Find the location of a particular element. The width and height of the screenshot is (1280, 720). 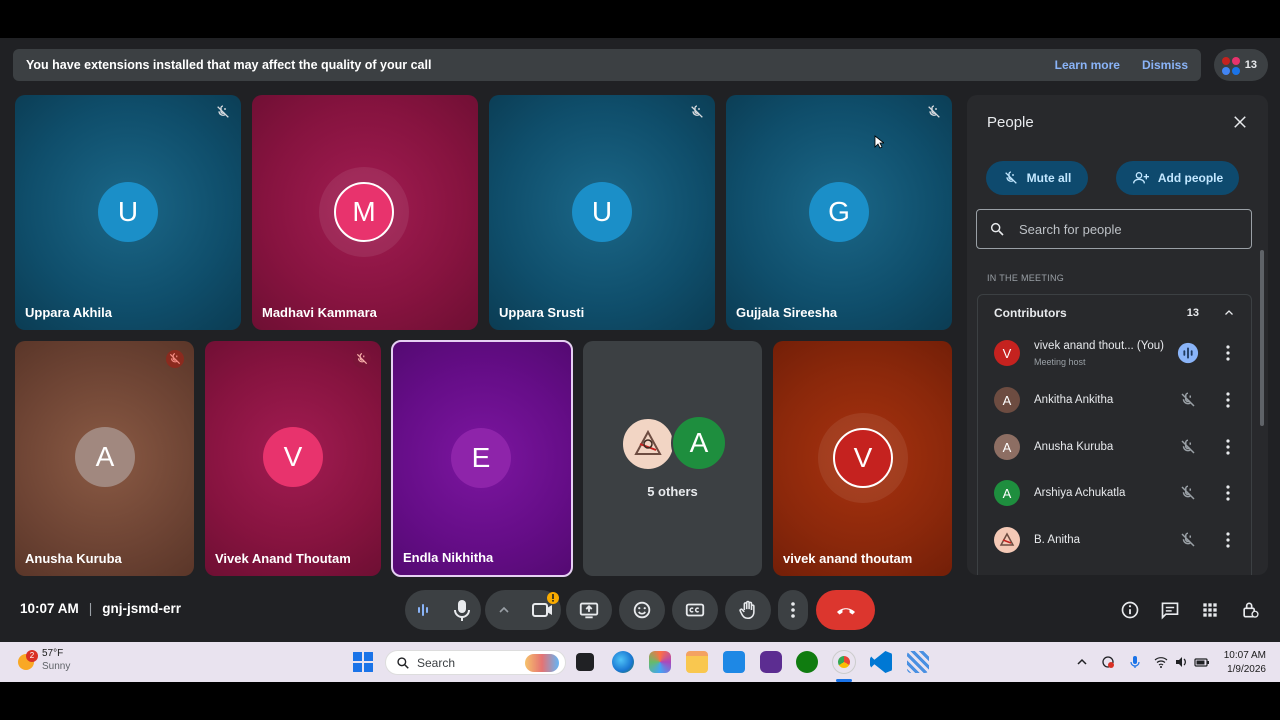

section-heading: IN THE MEETING is located at coordinates (1026, 278).